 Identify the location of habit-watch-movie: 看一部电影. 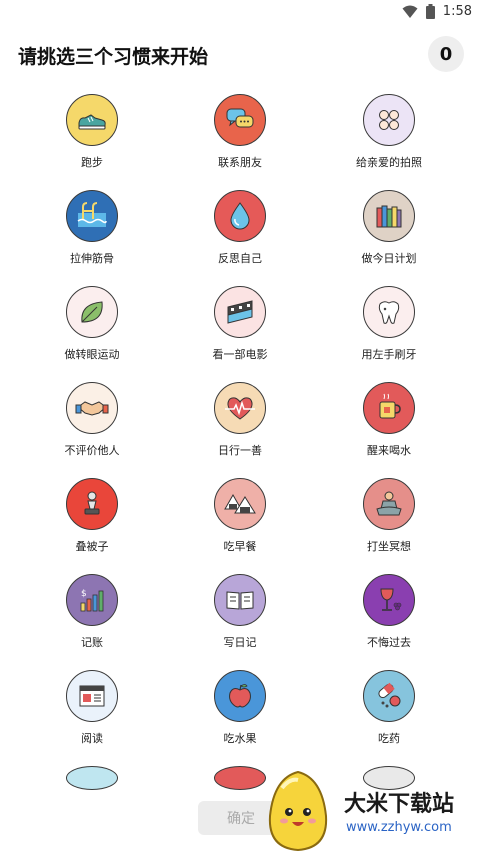
(240, 331).